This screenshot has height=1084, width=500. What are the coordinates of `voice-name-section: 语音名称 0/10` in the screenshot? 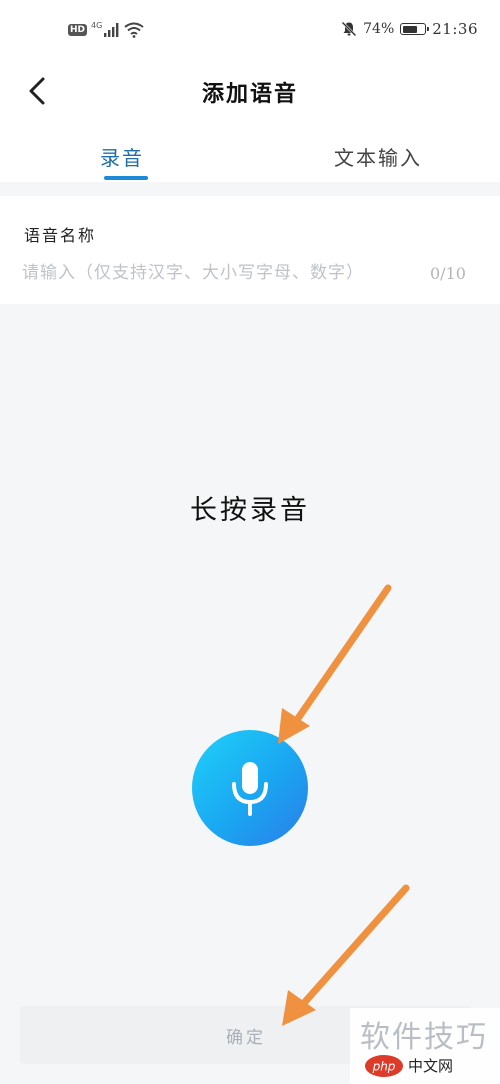 It's located at (250, 250).